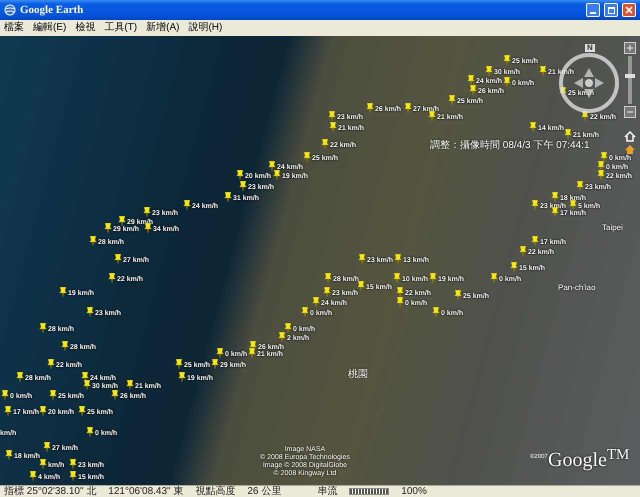 The image size is (640, 497). I want to click on menu-item: 檢視, so click(85, 28).